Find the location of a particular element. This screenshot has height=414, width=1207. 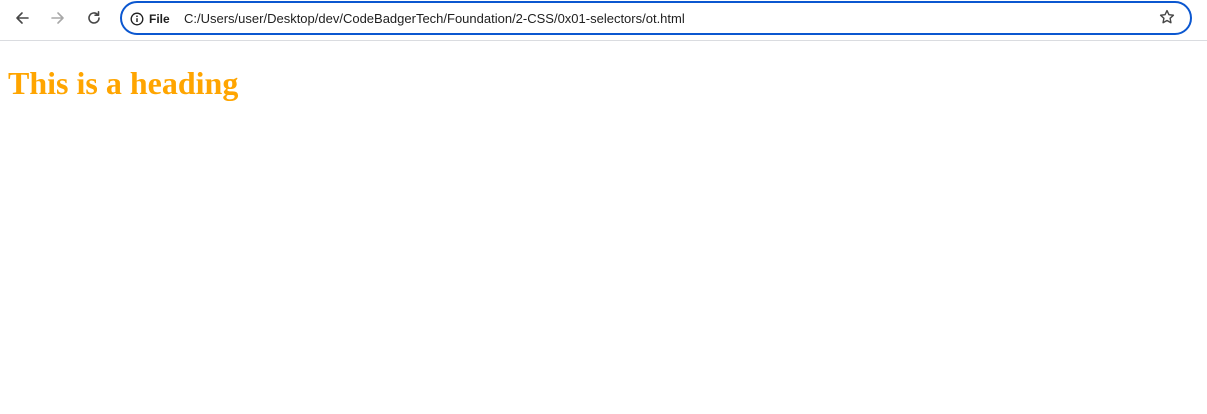

forward-button is located at coordinates (58, 18).